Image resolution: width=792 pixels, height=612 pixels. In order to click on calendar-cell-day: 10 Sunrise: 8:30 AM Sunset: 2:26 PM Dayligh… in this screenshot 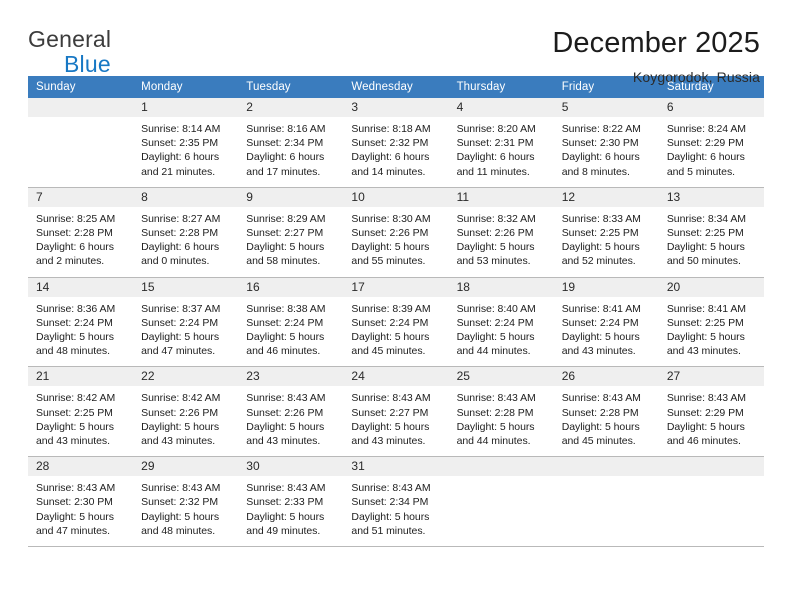, I will do `click(396, 232)`.